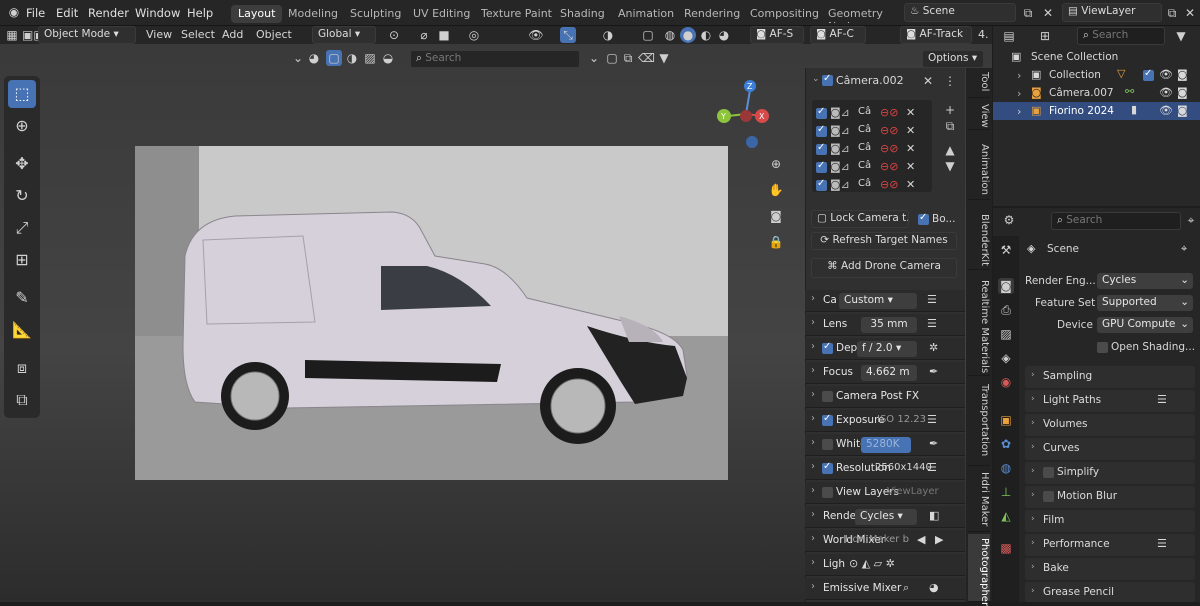  Describe the element at coordinates (827, 419) in the screenshot. I see `exposure-checkbox` at that location.